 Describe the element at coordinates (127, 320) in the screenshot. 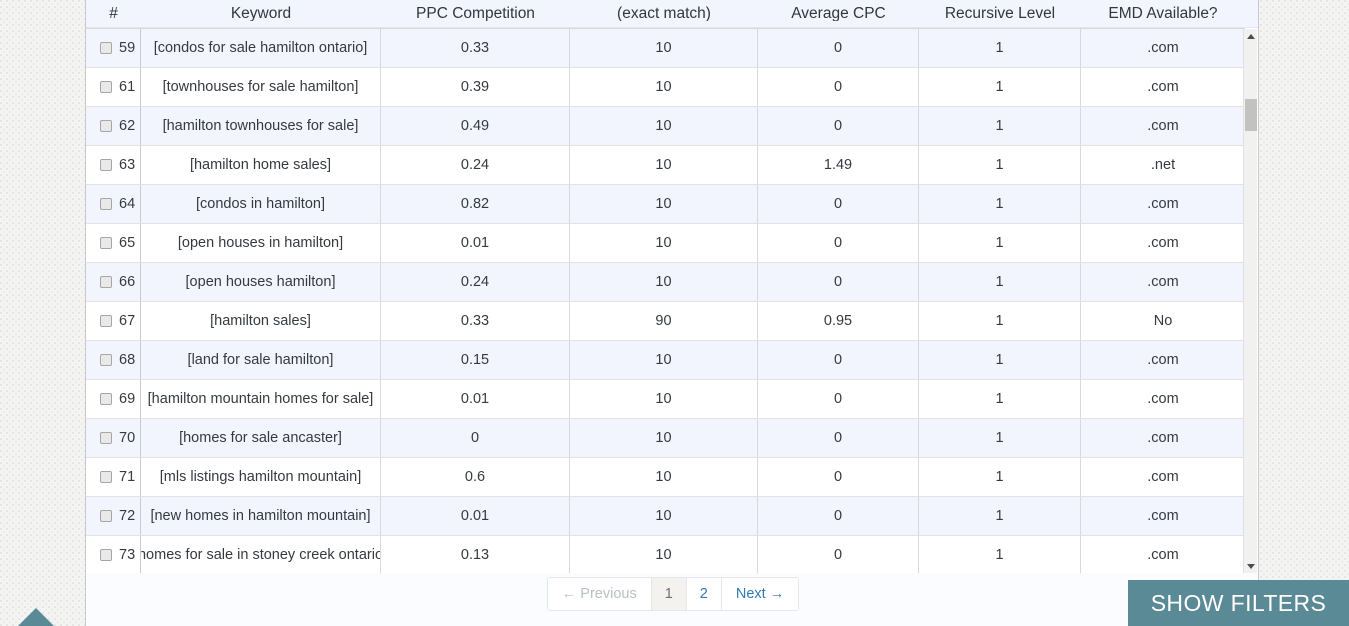

I see `row-index-label: 67` at that location.